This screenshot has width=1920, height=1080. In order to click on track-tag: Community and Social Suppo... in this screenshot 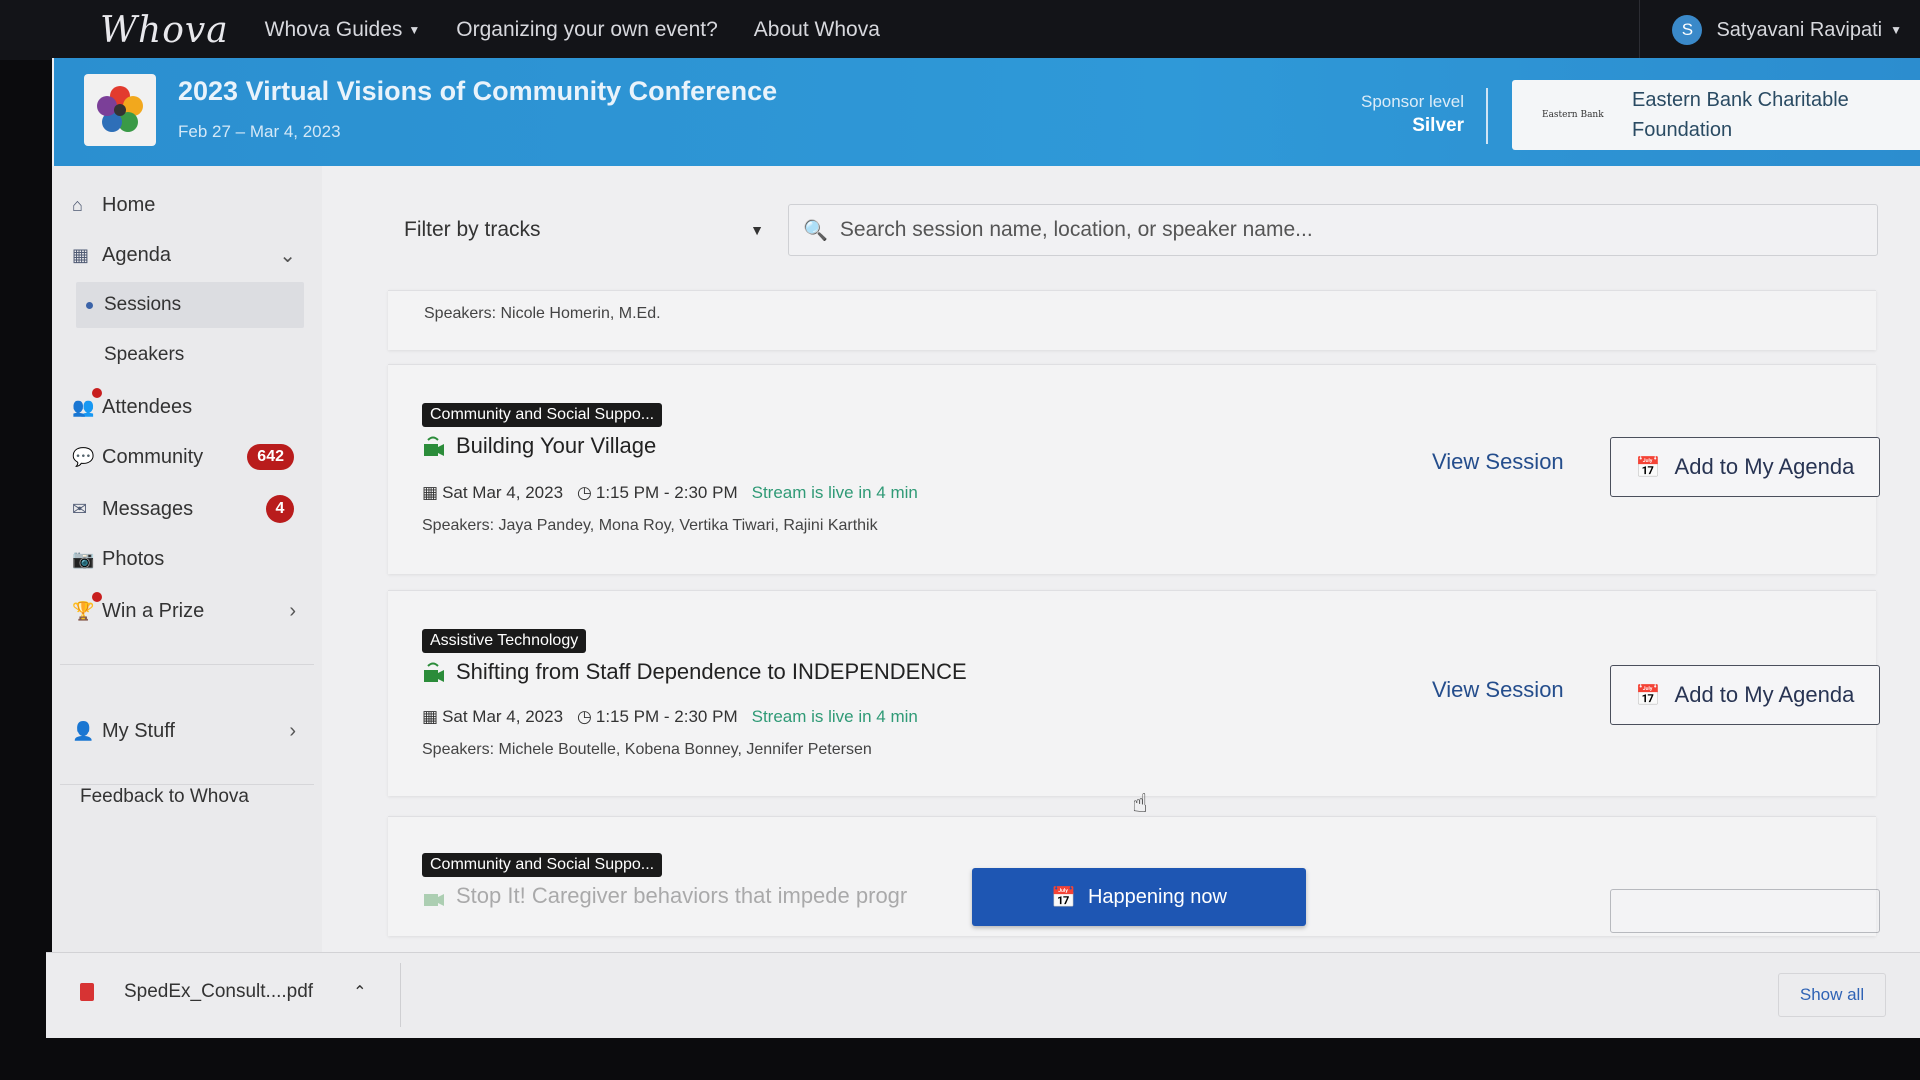, I will do `click(542, 865)`.